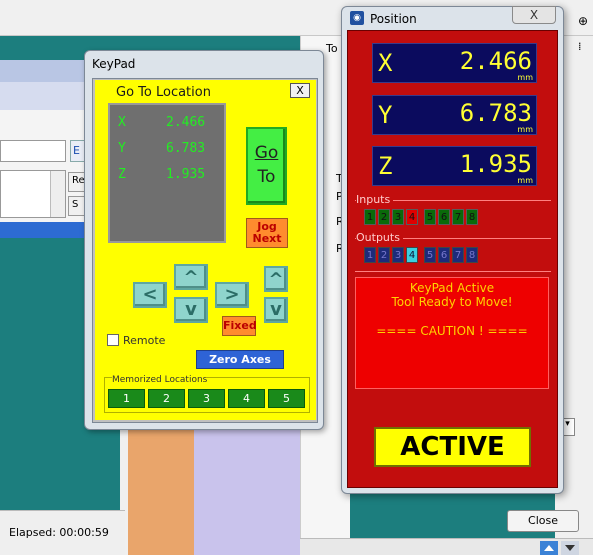 This screenshot has height=555, width=593. I want to click on goto-label-2: To, so click(266, 177).